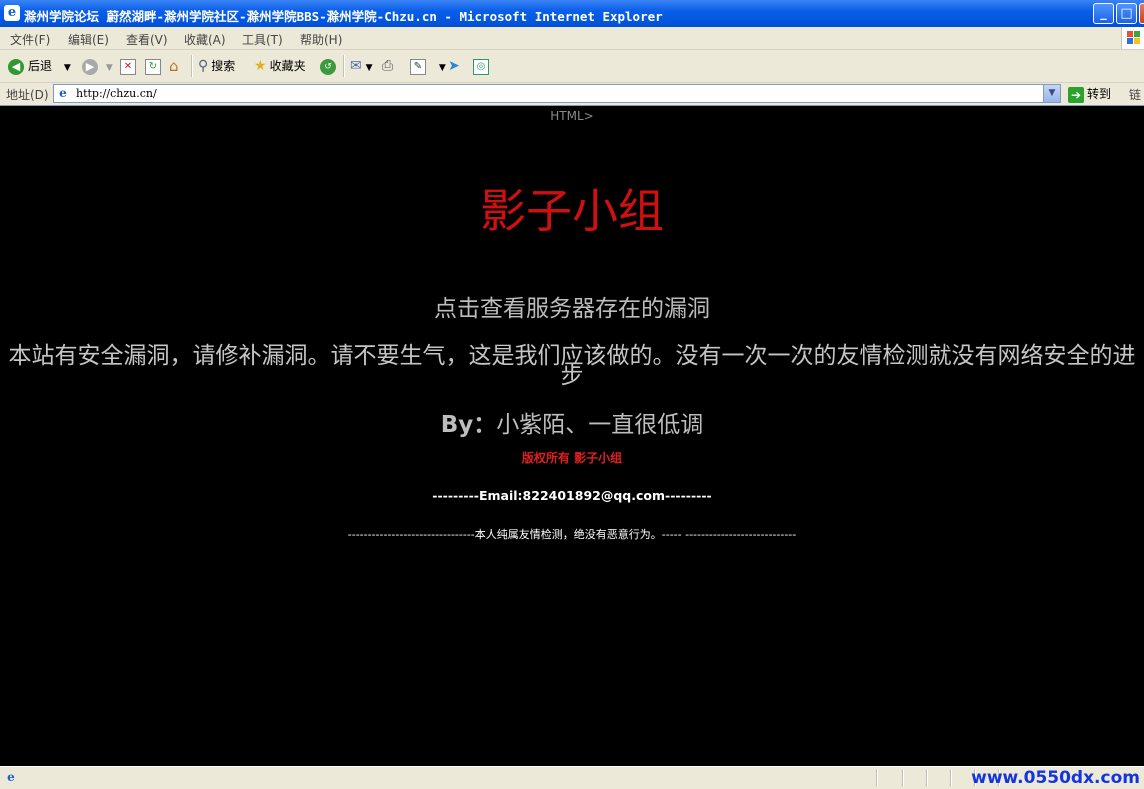 This screenshot has height=789, width=1144. Describe the element at coordinates (16, 66) in the screenshot. I see `back-arrow-icon: ◀` at that location.